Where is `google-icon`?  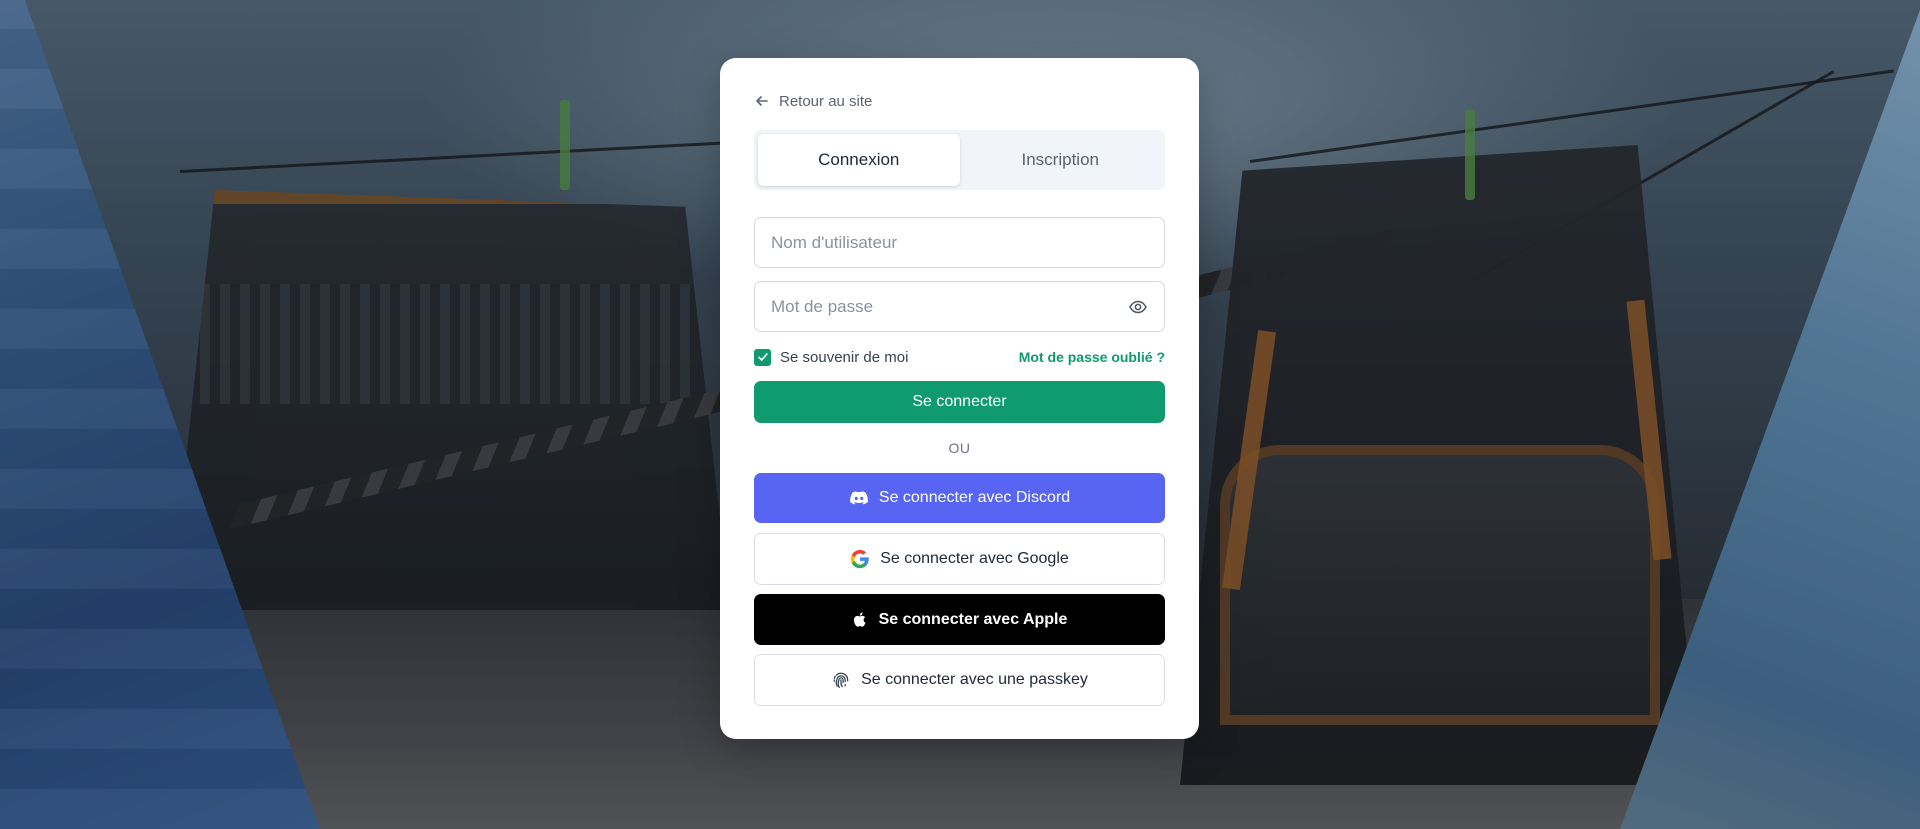
google-icon is located at coordinates (860, 559).